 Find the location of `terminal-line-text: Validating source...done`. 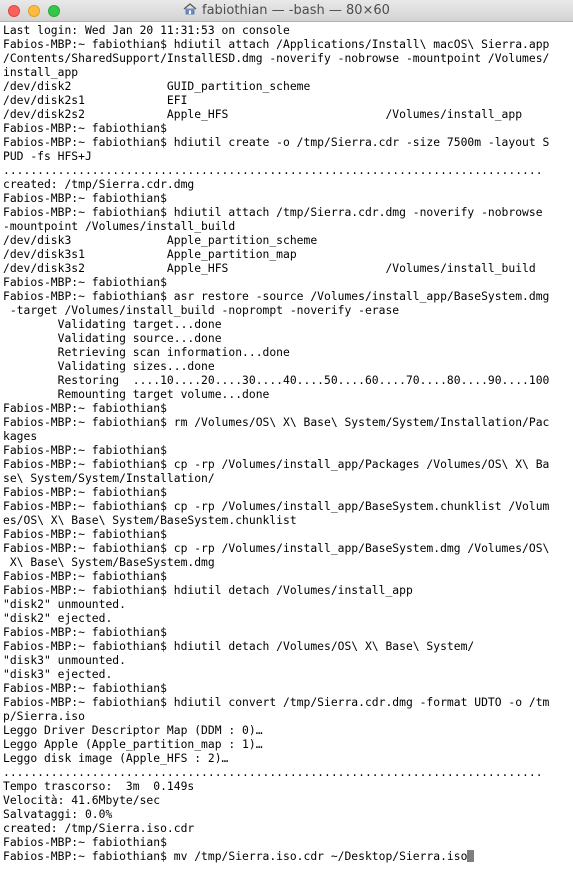

terminal-line-text: Validating source...done is located at coordinates (112, 338).